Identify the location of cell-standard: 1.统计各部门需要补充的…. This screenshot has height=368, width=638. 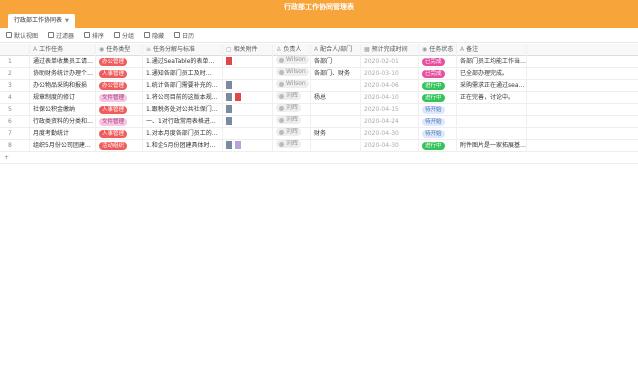
(183, 85).